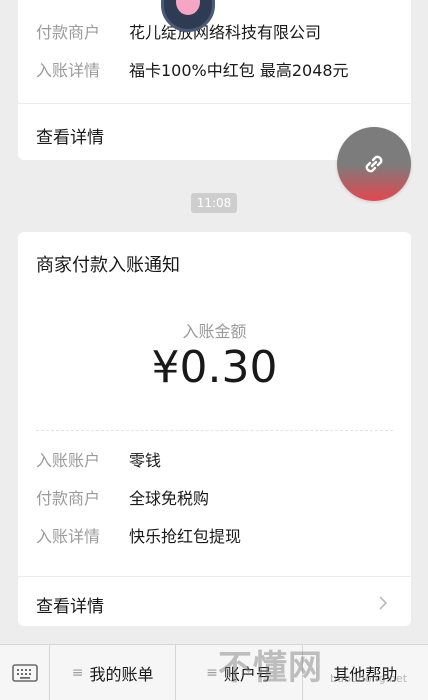  What do you see at coordinates (188, 7) in the screenshot?
I see `avatar-face` at bounding box center [188, 7].